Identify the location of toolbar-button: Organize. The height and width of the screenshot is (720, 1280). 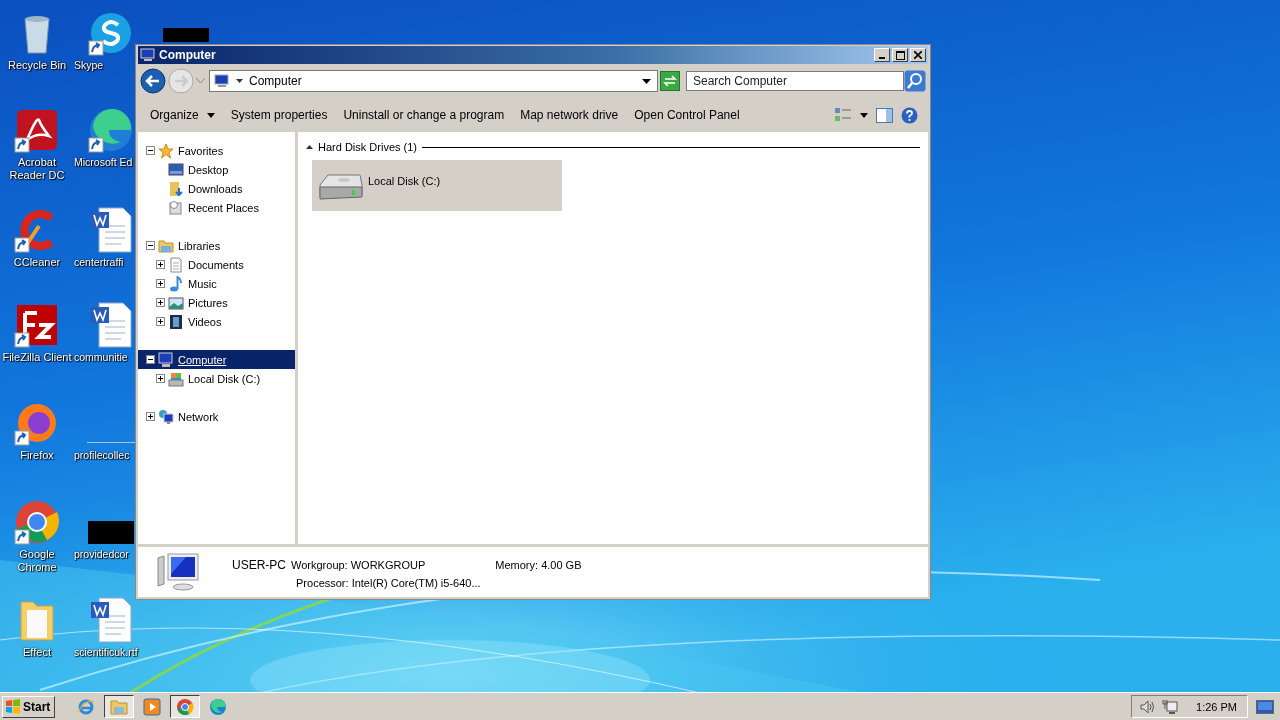
(182, 115).